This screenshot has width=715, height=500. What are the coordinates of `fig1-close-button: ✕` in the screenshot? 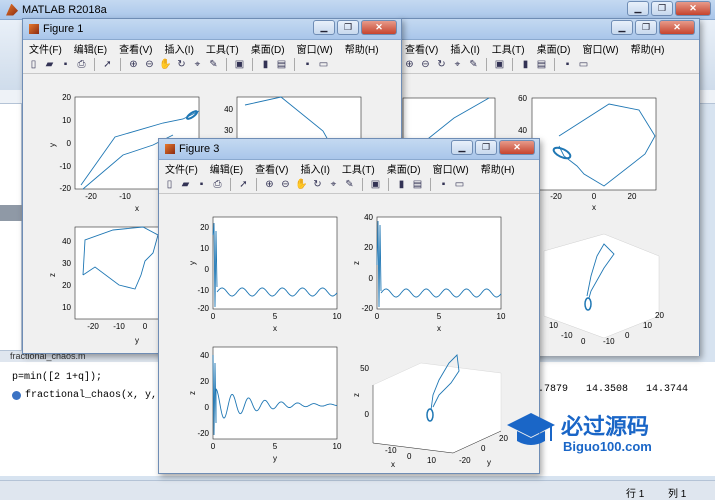 It's located at (379, 27).